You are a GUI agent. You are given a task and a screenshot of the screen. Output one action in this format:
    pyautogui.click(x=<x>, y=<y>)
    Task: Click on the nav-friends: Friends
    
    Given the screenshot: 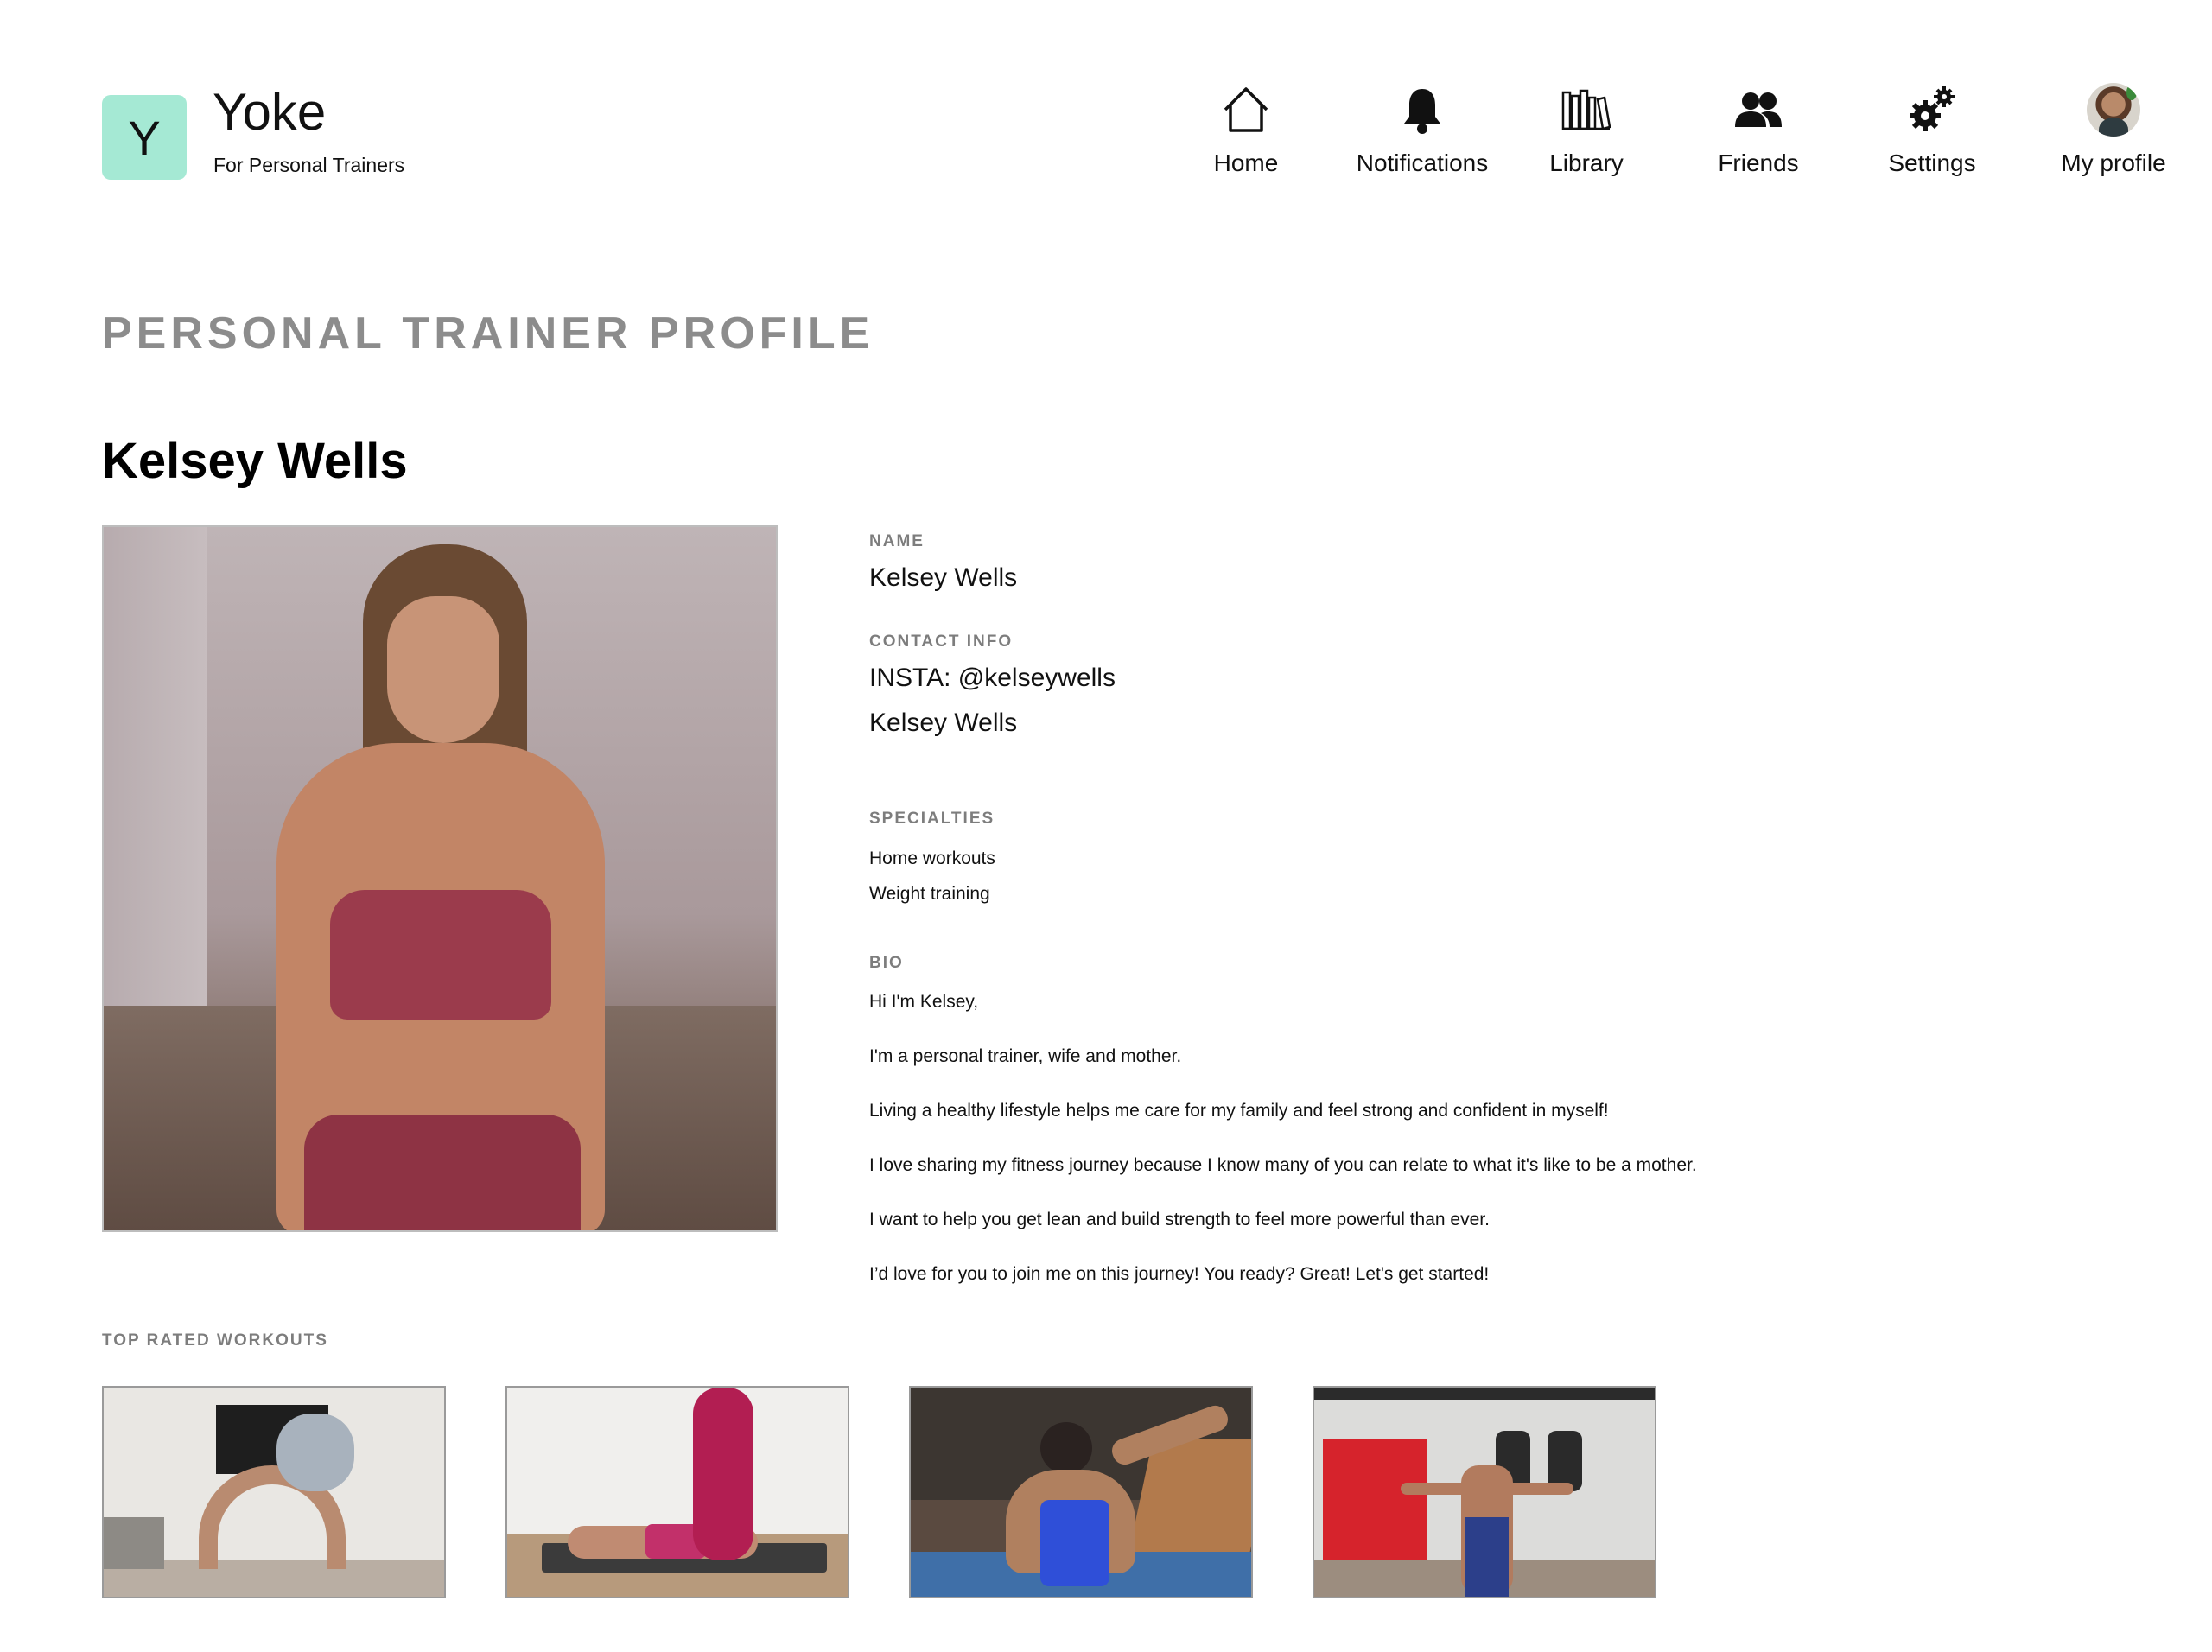 What is the action you would take?
    pyautogui.click(x=1758, y=130)
    